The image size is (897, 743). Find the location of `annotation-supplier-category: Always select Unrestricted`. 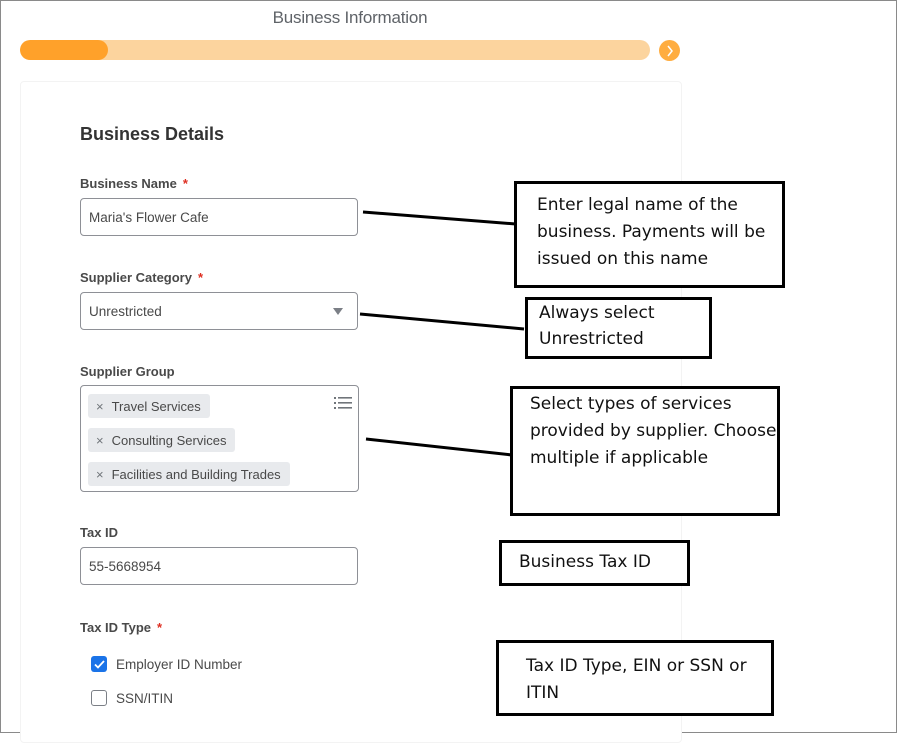

annotation-supplier-category: Always select Unrestricted is located at coordinates (618, 328).